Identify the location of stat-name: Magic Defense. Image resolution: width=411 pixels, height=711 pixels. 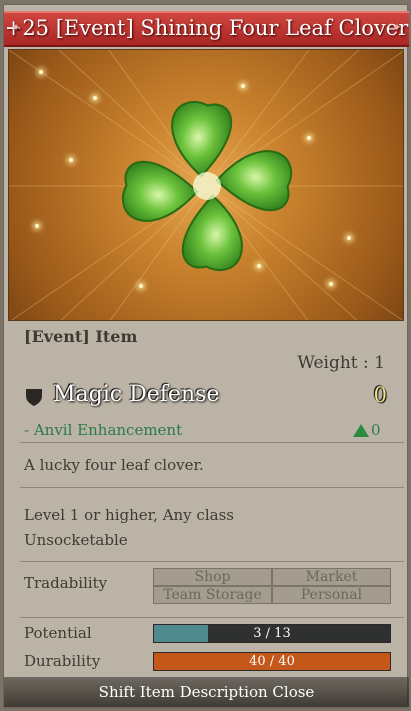
(136, 394).